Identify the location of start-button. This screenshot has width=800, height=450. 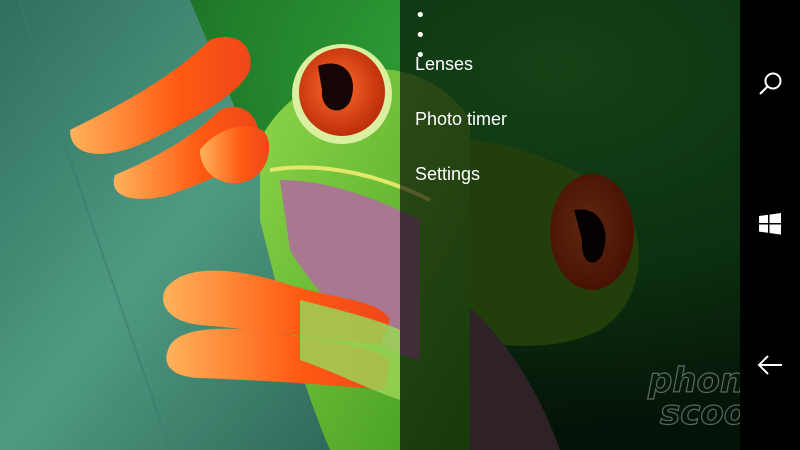
(770, 224).